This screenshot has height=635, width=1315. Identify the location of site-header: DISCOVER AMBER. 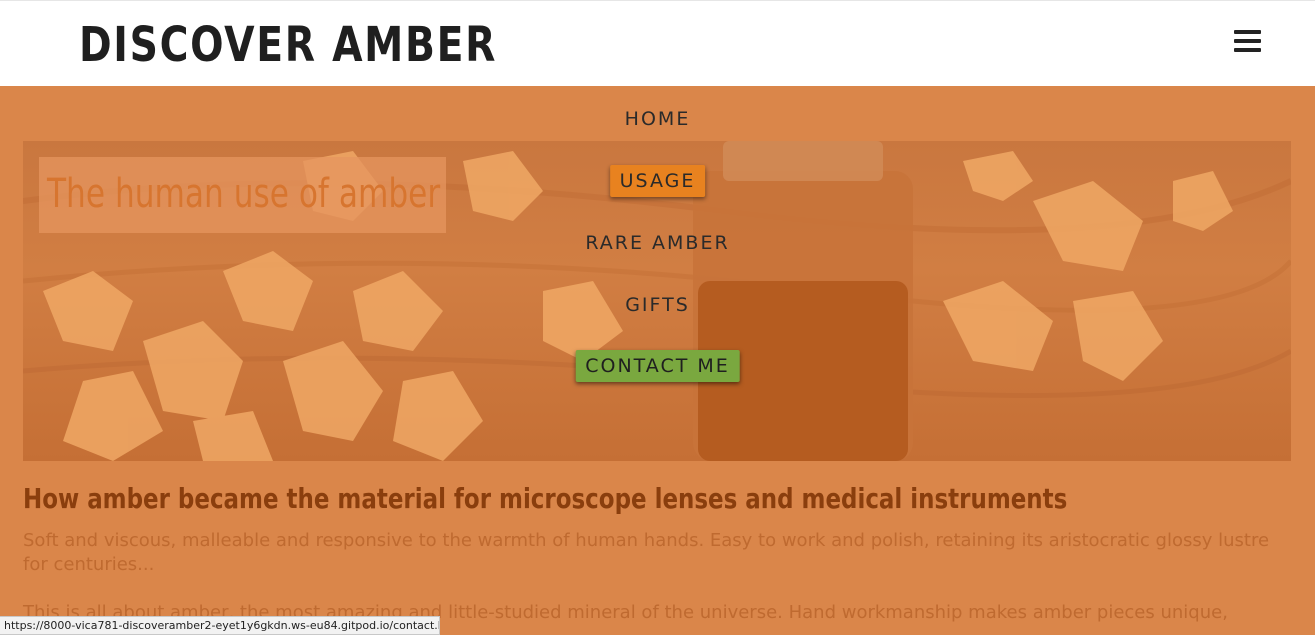
(657, 43).